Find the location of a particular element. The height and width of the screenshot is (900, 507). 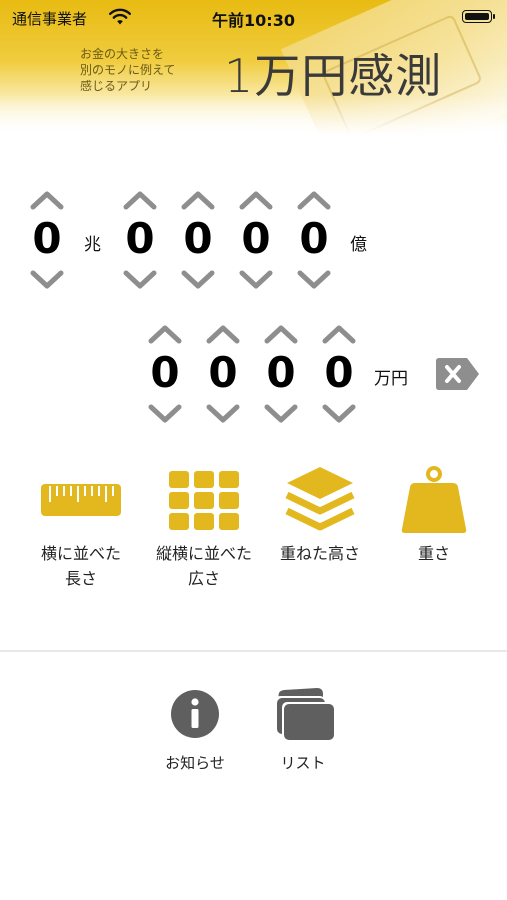

digit-picker-man-100: 0 is located at coordinates (223, 377).